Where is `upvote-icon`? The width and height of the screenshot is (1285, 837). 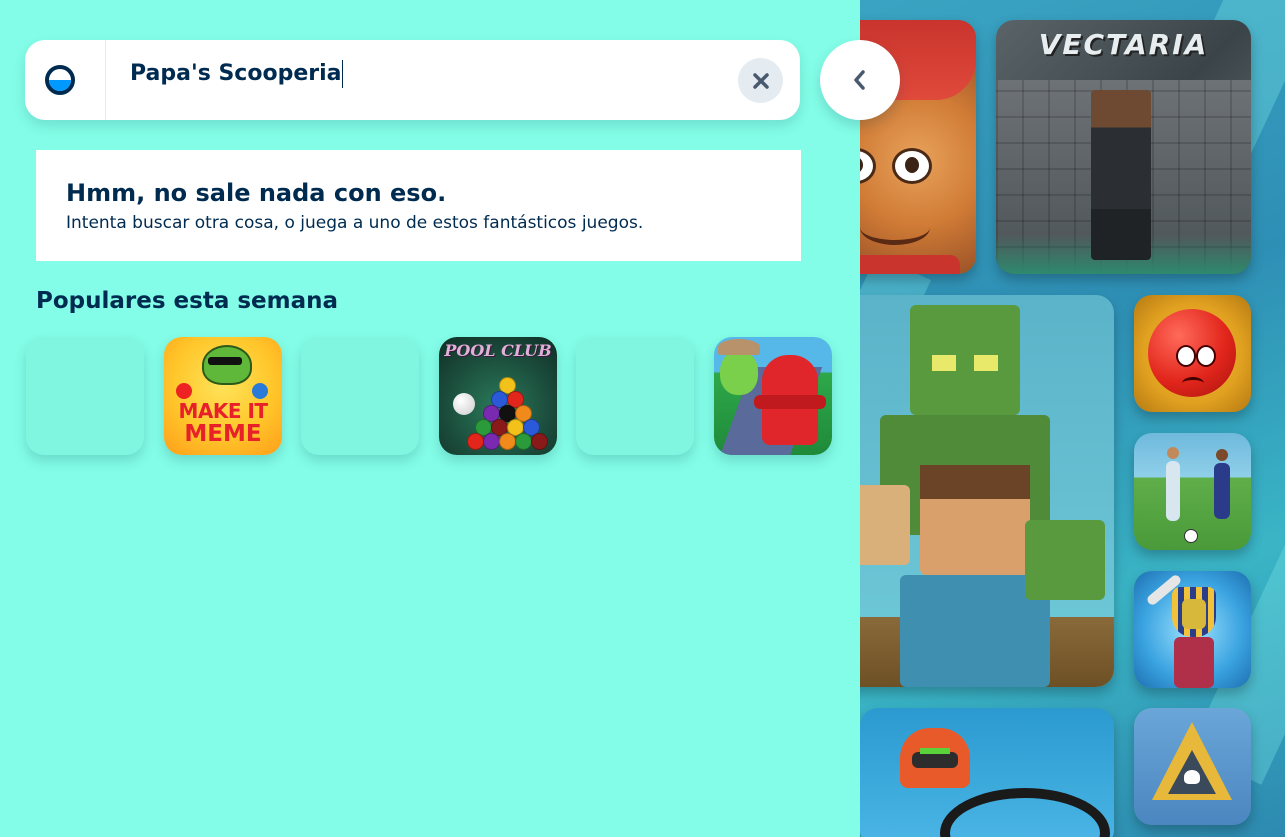
upvote-icon is located at coordinates (184, 391).